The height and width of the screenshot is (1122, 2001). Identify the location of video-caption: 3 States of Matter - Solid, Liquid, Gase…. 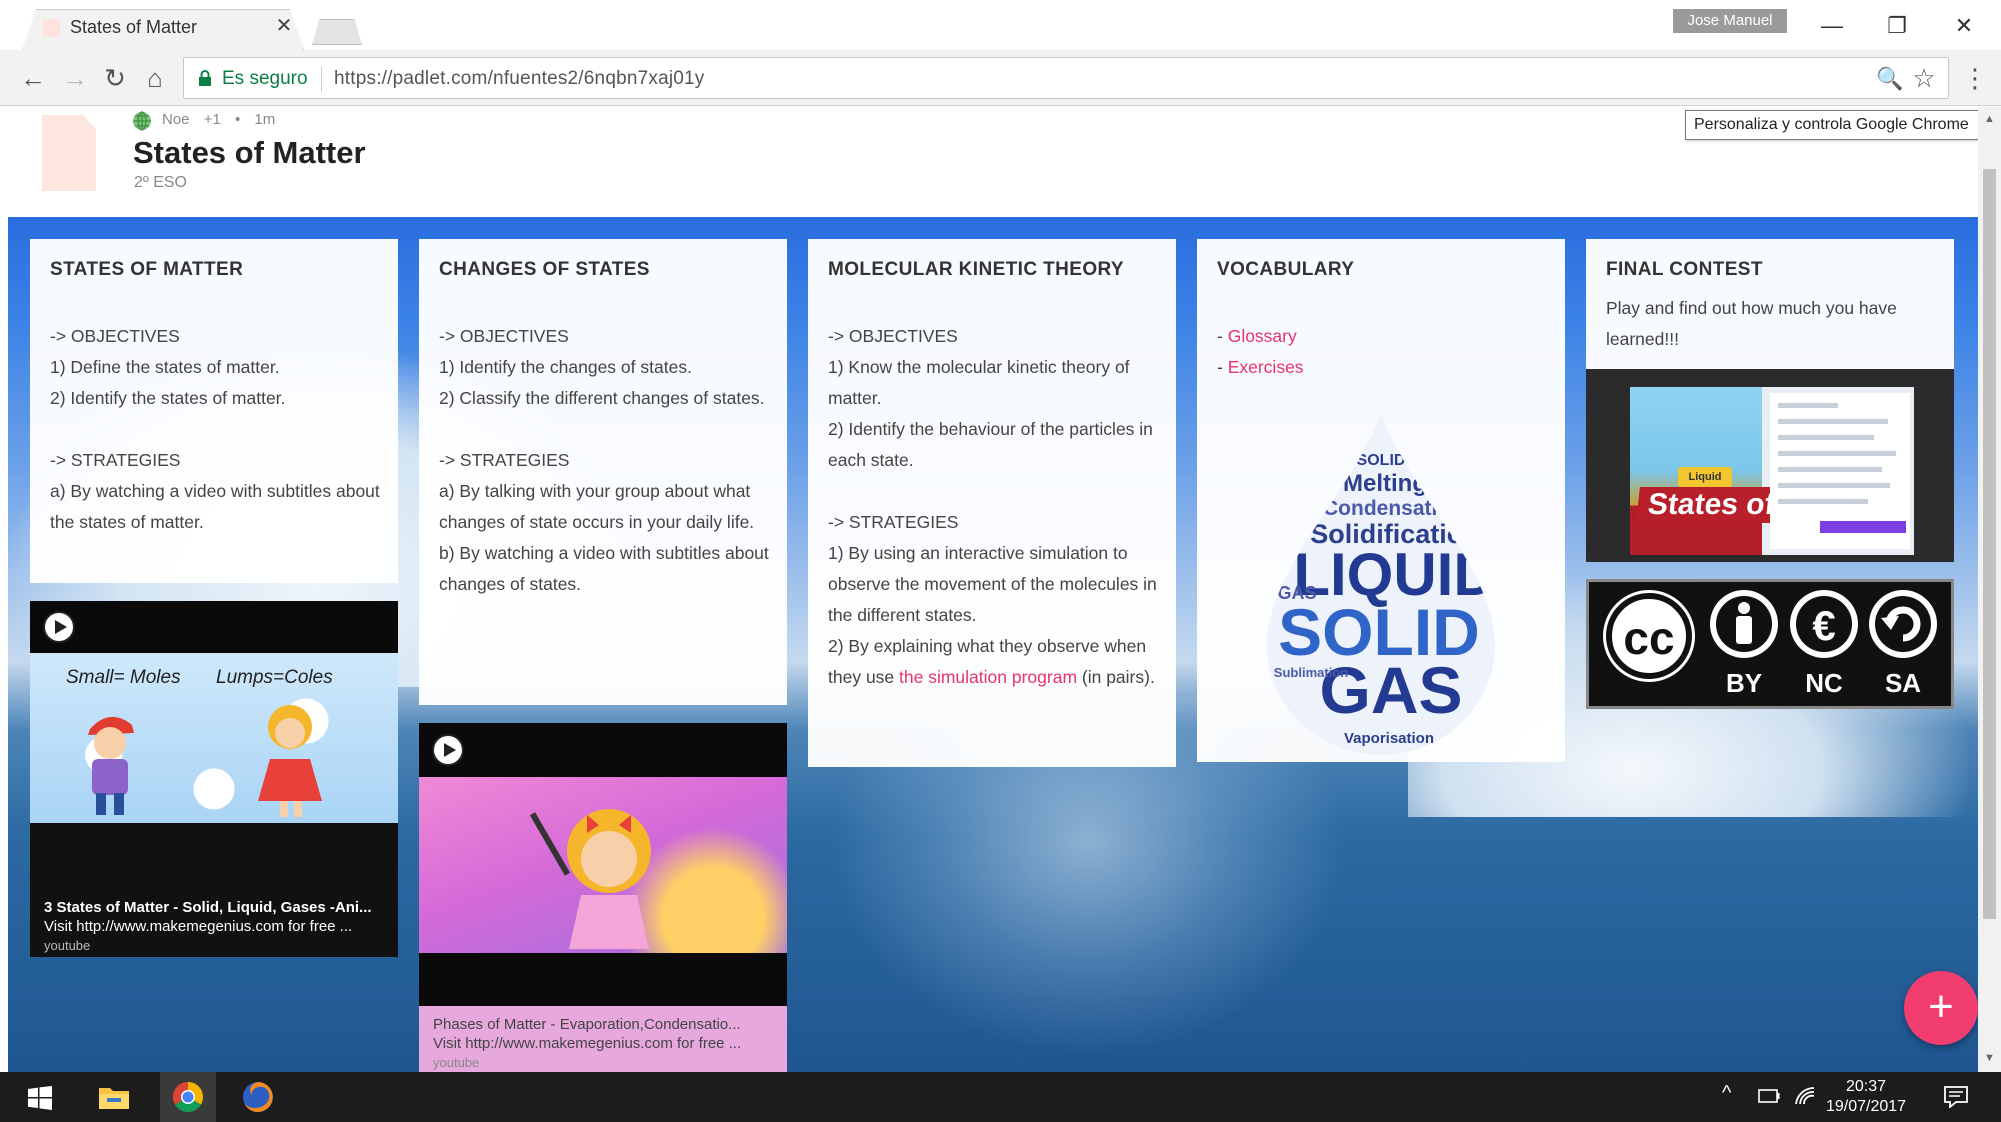
(214, 890).